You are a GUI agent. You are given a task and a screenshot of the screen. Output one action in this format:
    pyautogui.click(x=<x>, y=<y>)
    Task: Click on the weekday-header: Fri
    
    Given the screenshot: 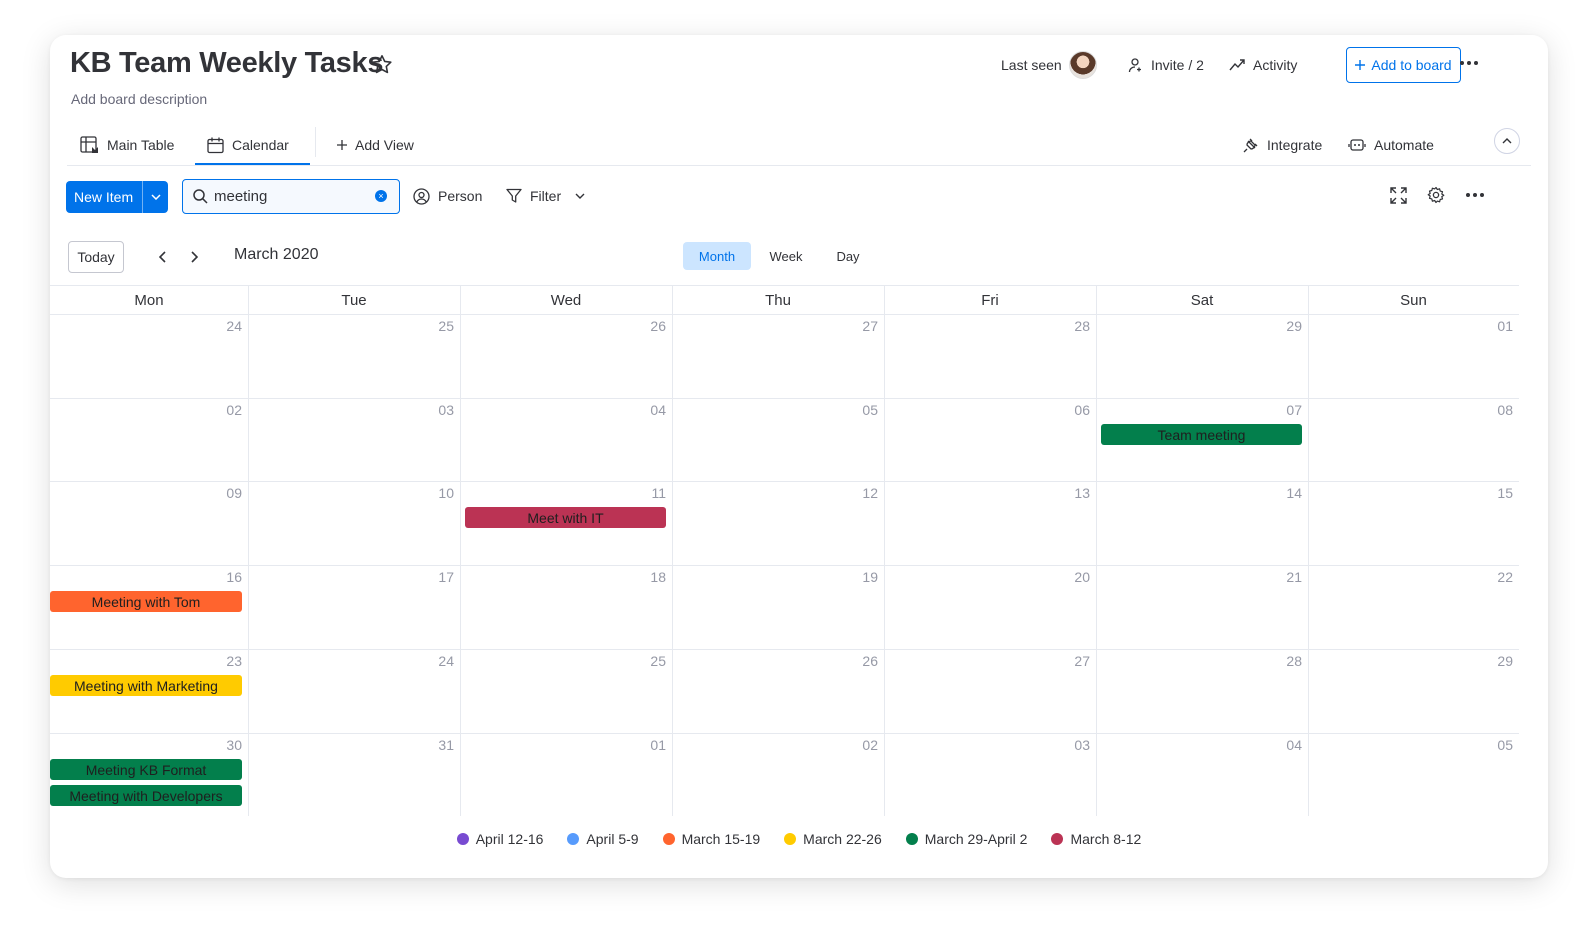 What is the action you would take?
    pyautogui.click(x=990, y=300)
    